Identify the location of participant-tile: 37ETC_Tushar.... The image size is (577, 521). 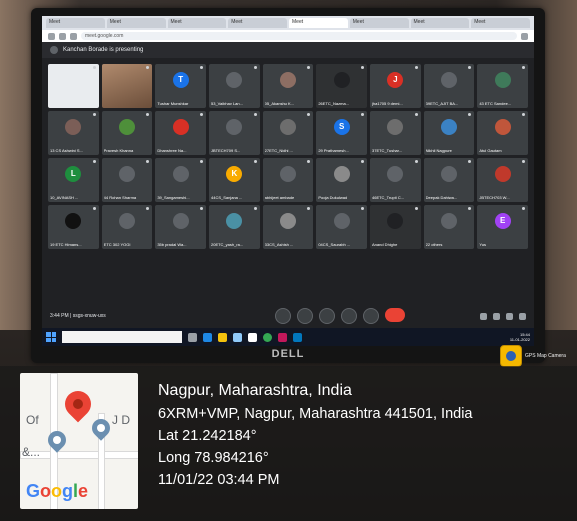
(395, 133).